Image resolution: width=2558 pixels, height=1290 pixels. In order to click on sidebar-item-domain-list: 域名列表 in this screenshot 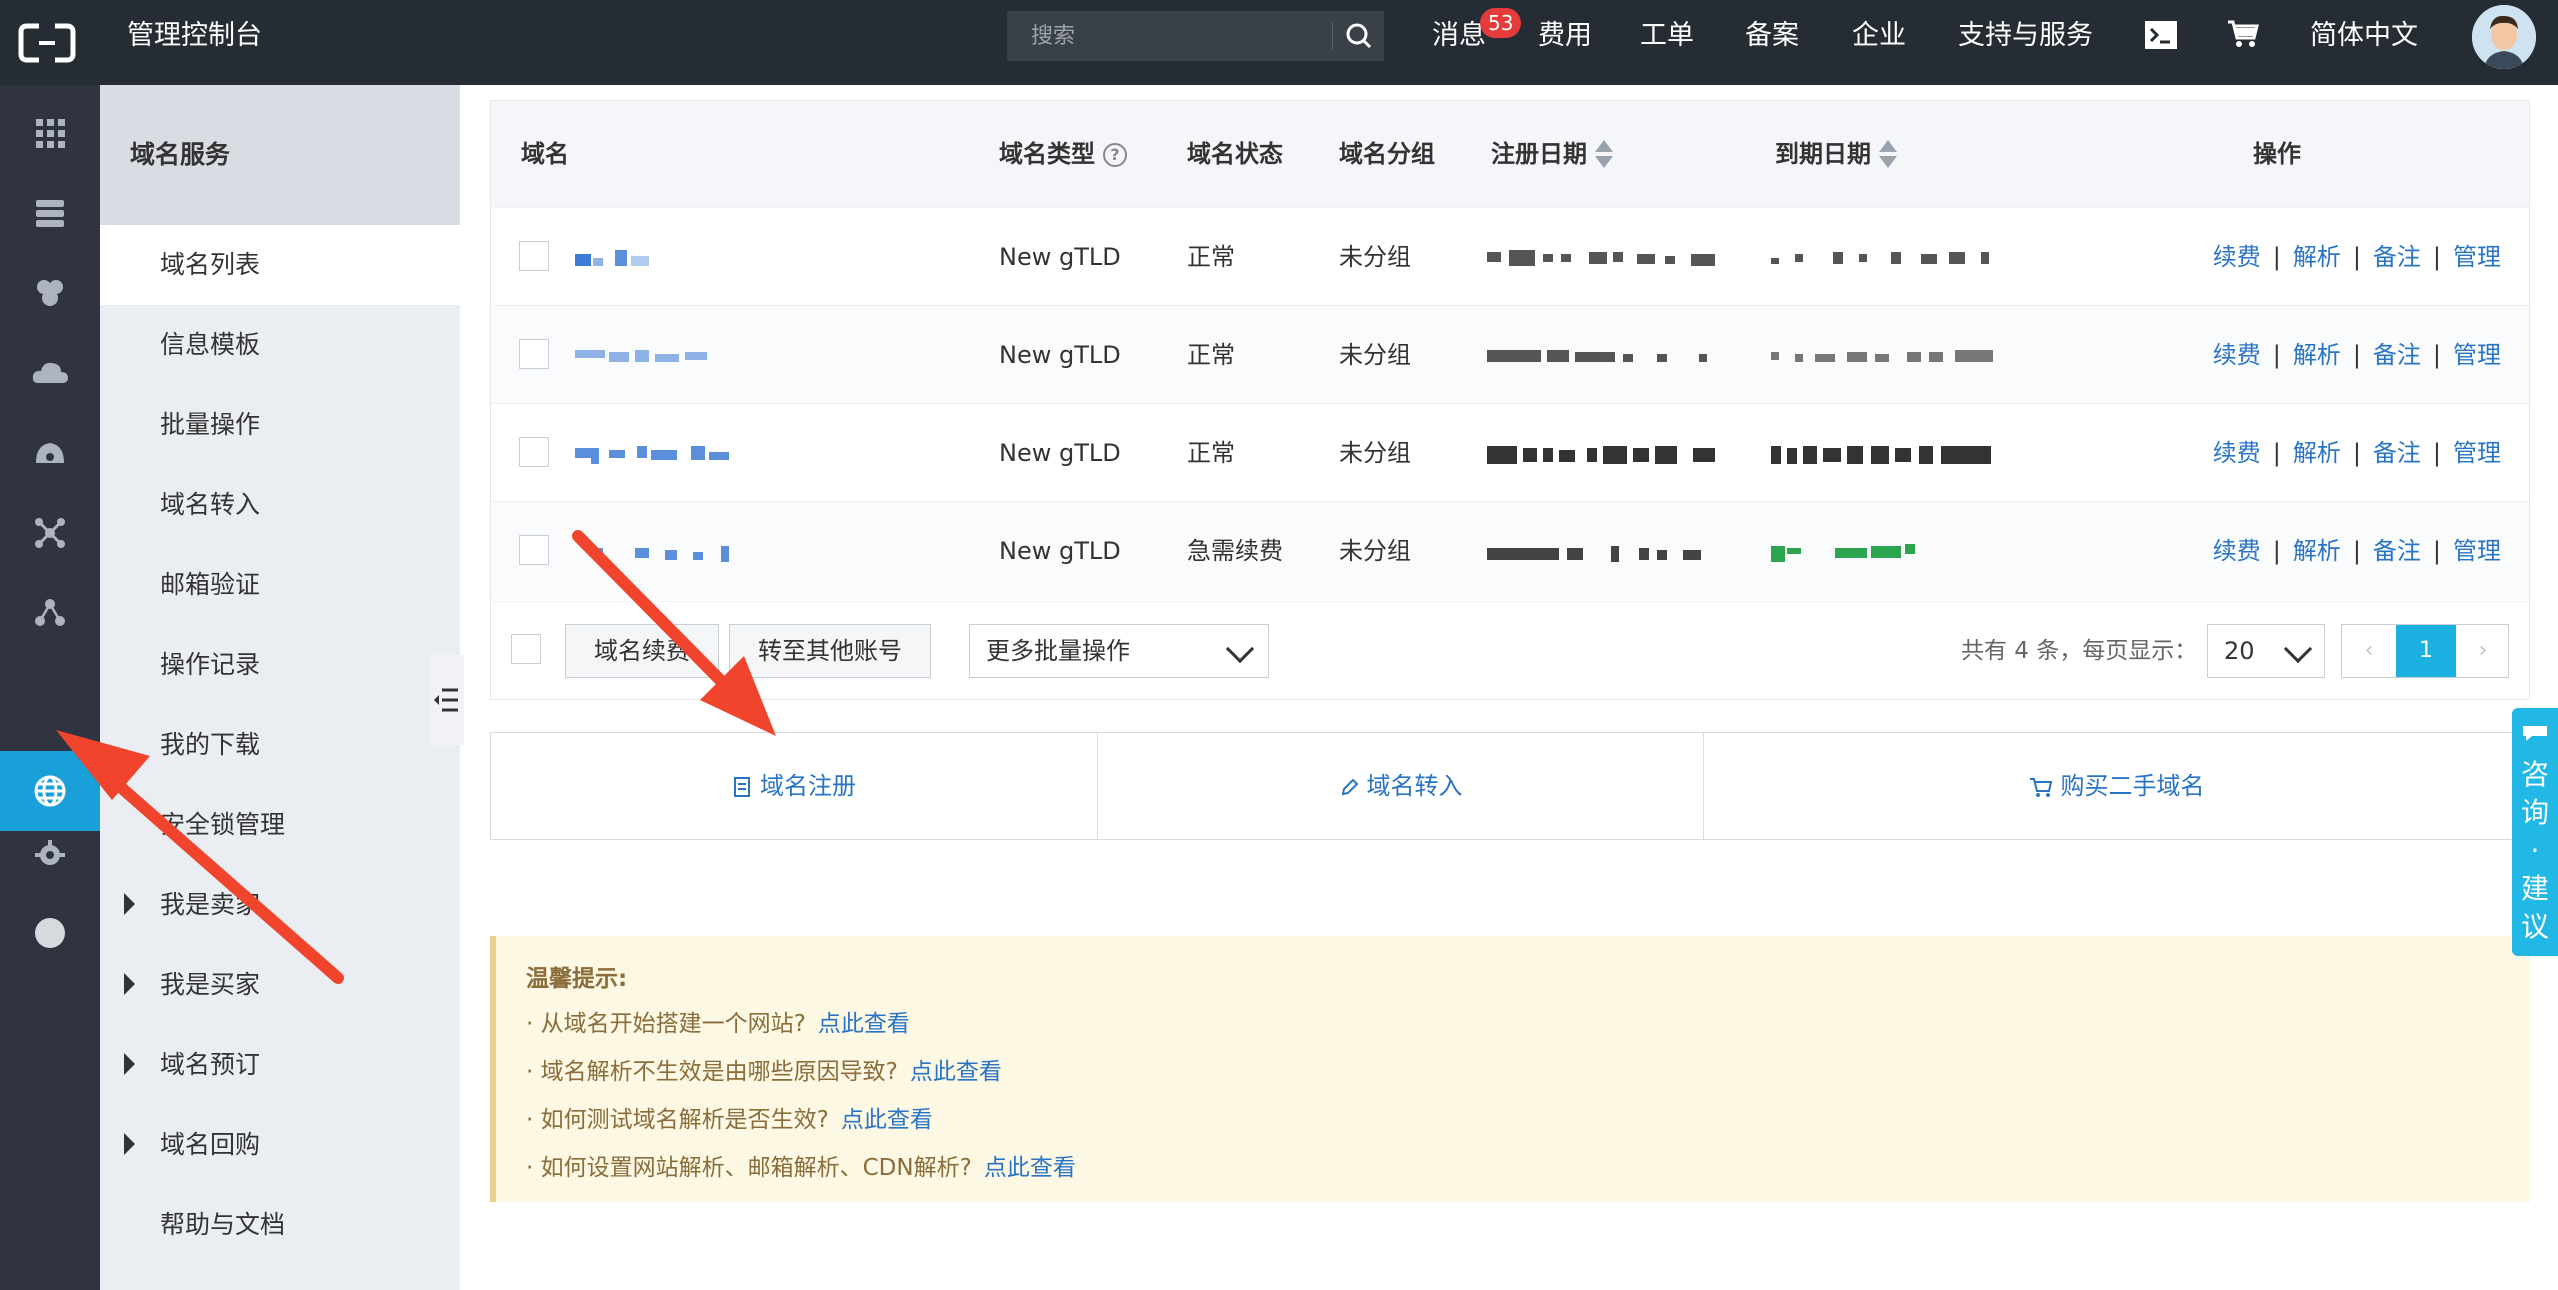, I will do `click(280, 265)`.